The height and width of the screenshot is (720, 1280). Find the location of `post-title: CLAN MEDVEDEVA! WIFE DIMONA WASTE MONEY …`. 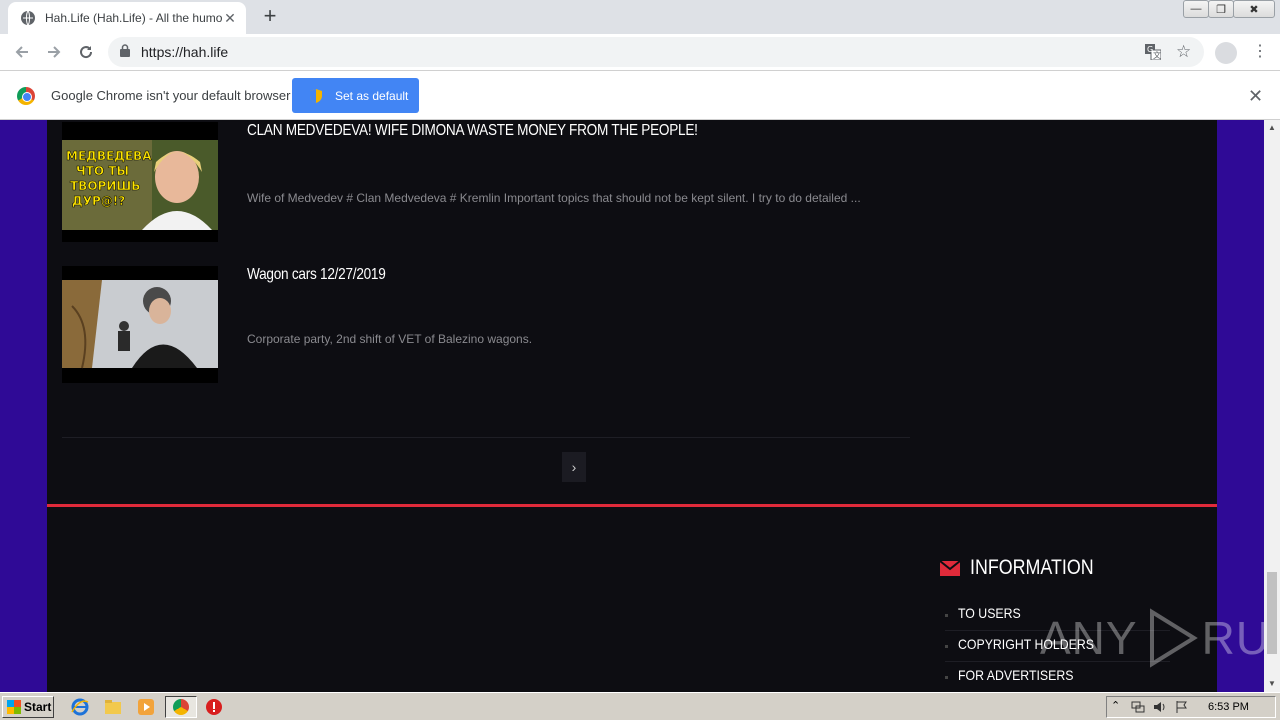

post-title: CLAN MEDVEDEVA! WIFE DIMONA WASTE MONEY … is located at coordinates (472, 131).